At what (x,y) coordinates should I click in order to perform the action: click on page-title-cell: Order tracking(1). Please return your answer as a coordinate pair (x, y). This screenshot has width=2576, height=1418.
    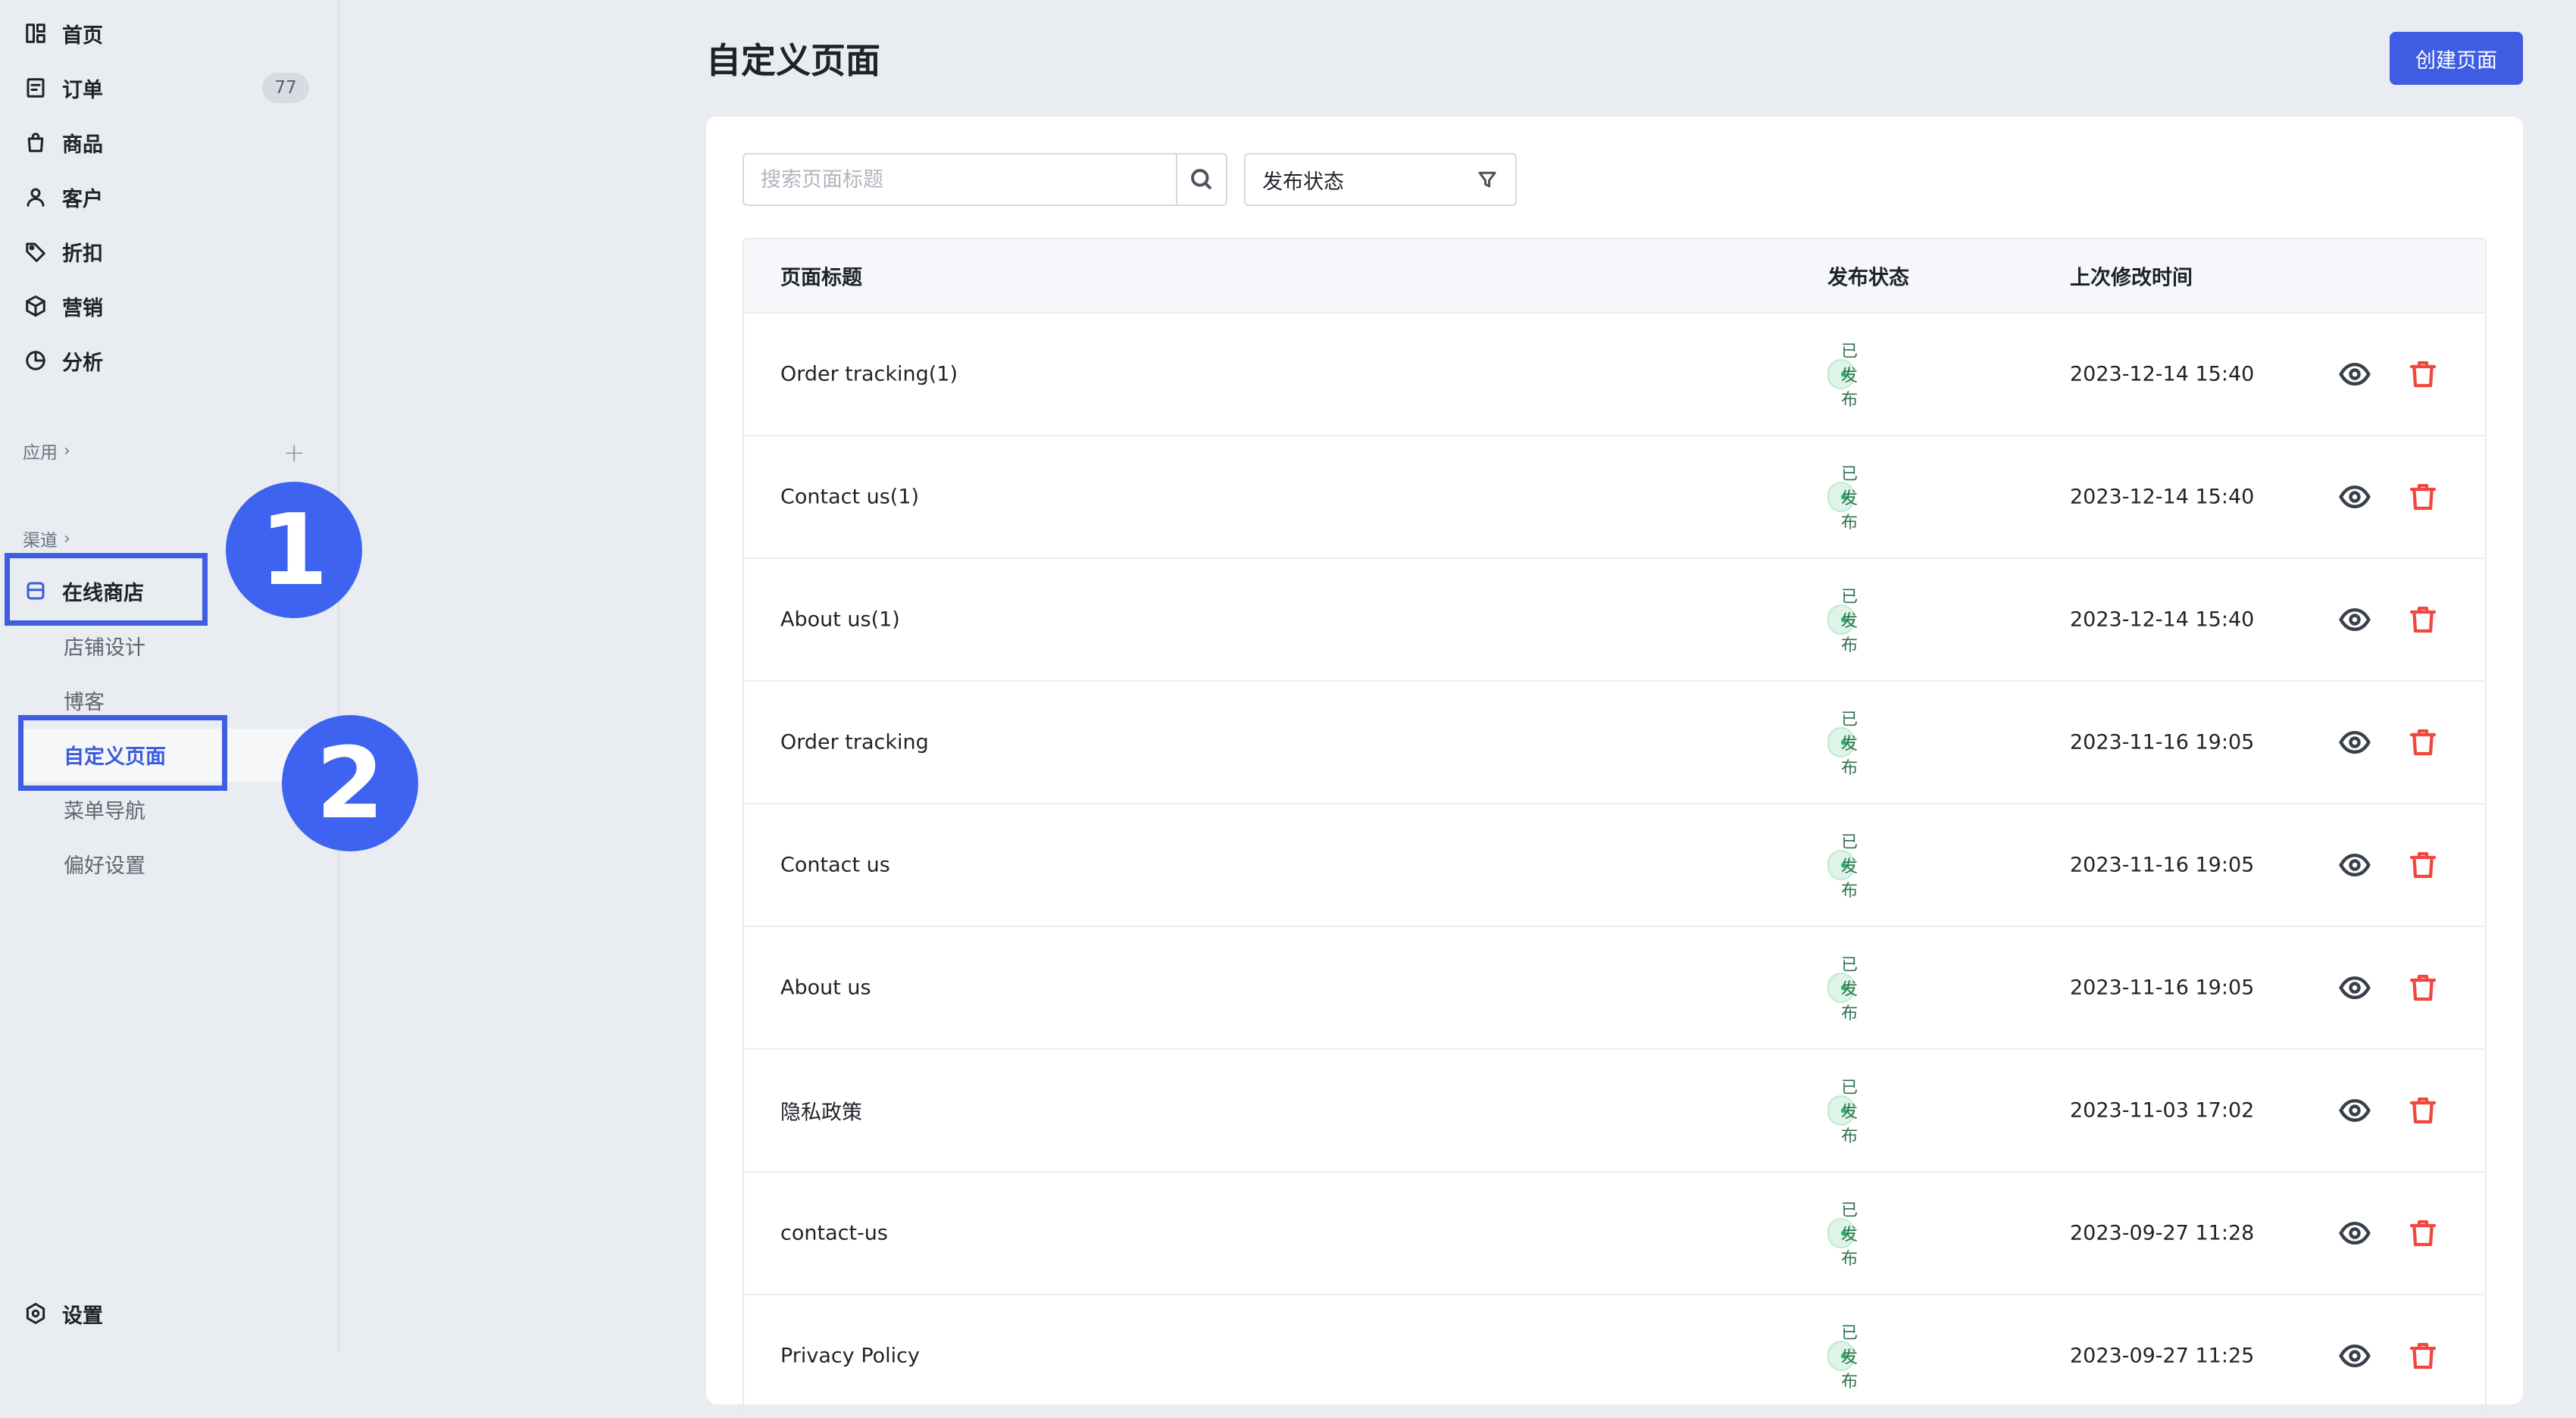
    Looking at the image, I should click on (869, 374).